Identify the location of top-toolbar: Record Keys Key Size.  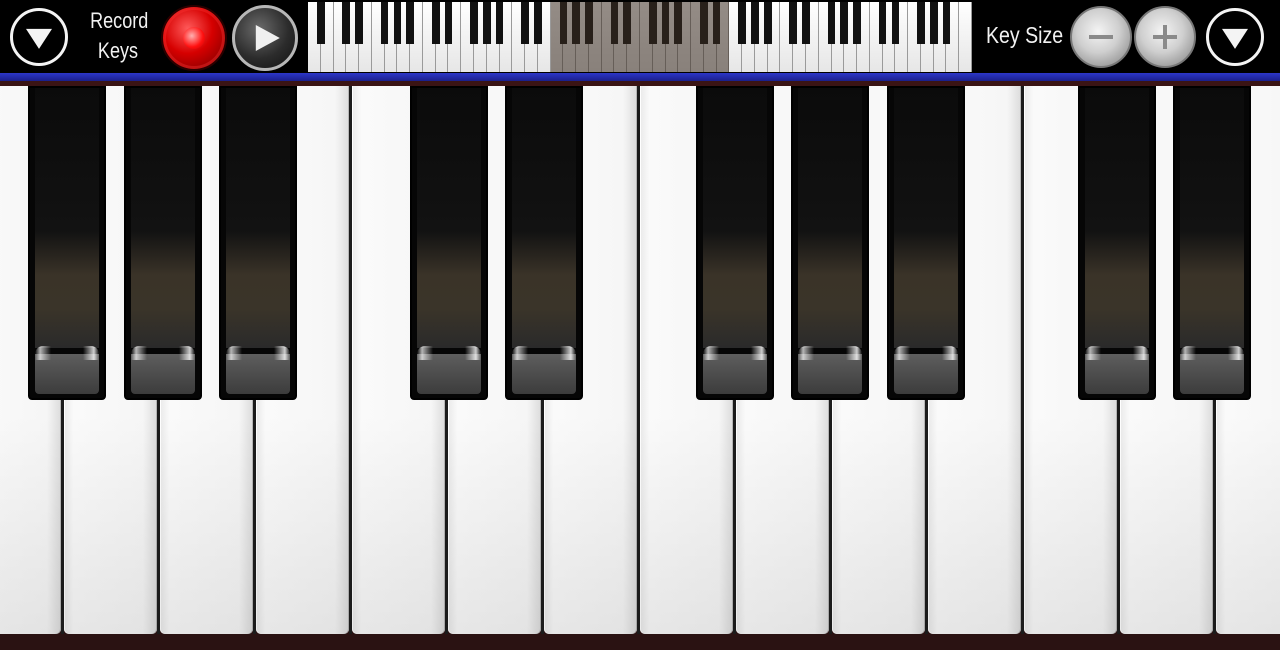
(640, 37).